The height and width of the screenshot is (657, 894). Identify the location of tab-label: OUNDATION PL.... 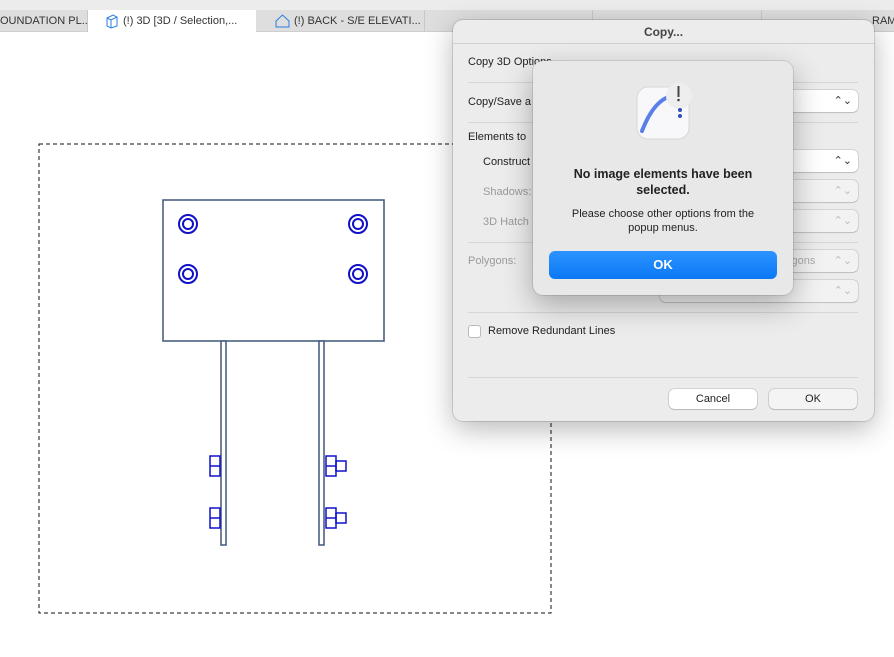
(45, 21).